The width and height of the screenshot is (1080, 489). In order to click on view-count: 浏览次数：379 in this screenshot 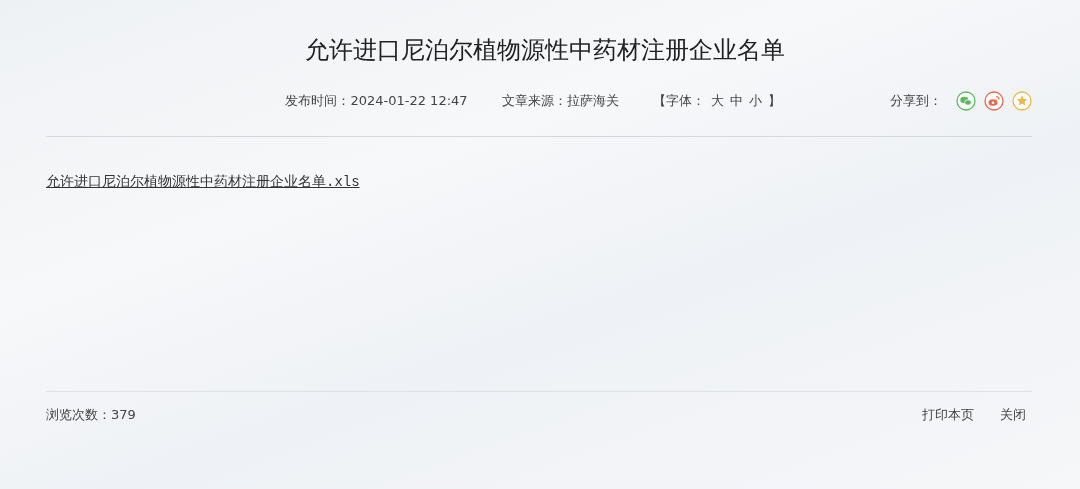, I will do `click(91, 415)`.